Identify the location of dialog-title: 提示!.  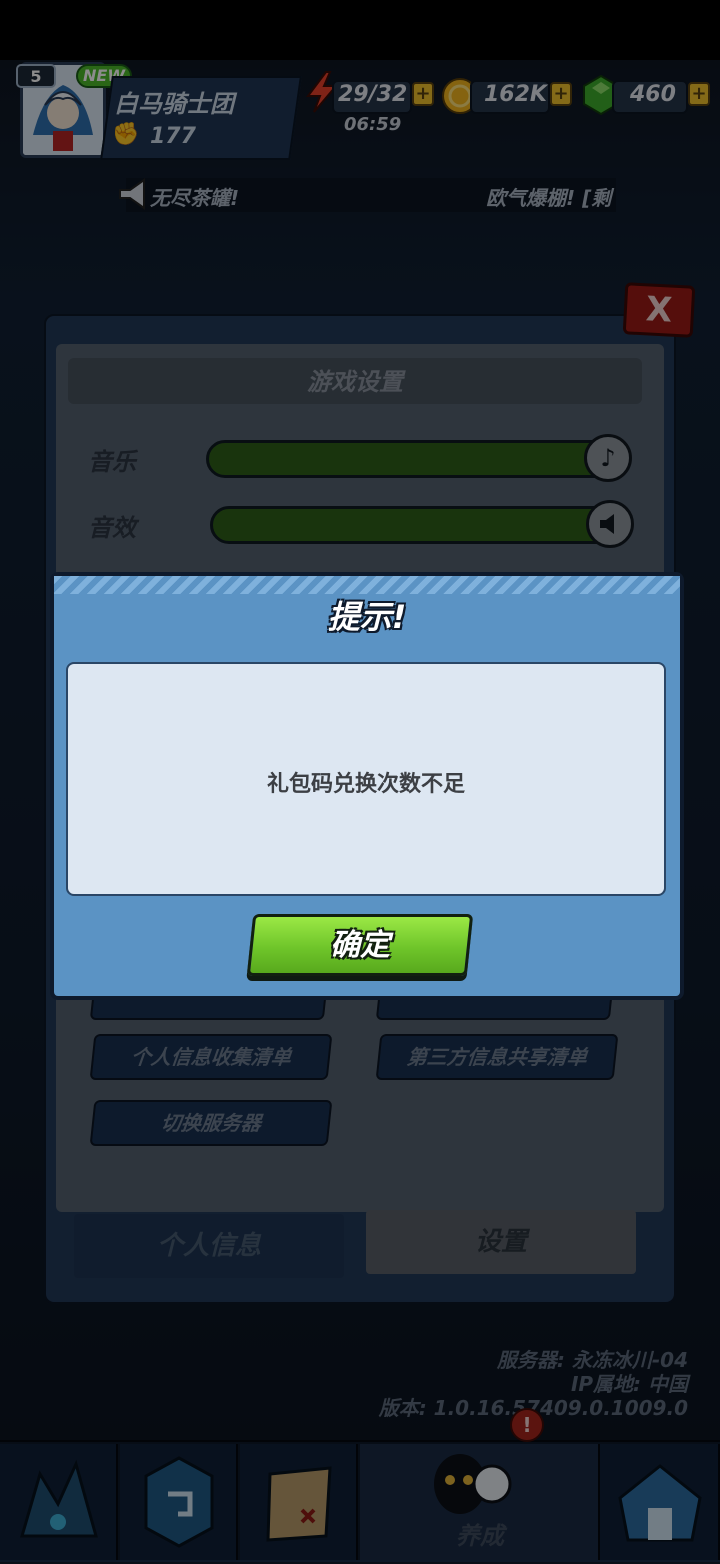
(367, 617).